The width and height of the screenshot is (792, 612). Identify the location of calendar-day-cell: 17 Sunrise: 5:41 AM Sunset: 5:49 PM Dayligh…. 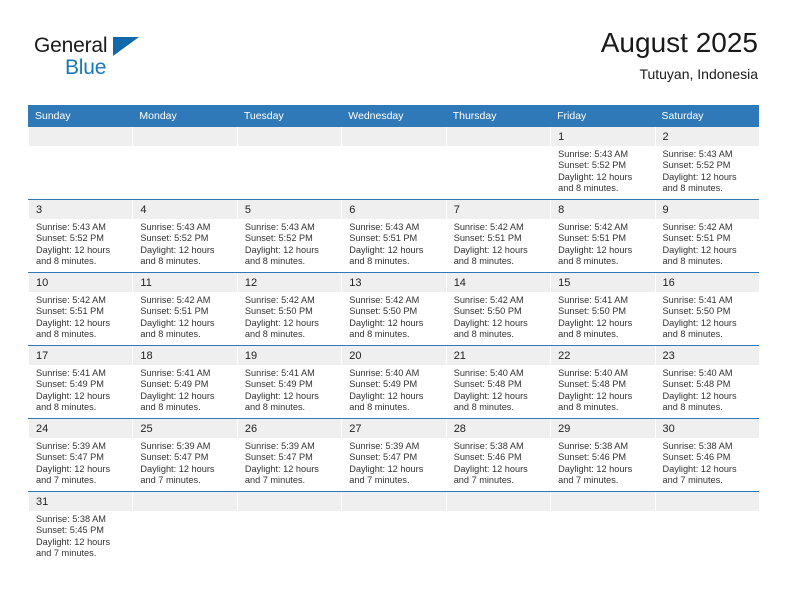
(80, 382).